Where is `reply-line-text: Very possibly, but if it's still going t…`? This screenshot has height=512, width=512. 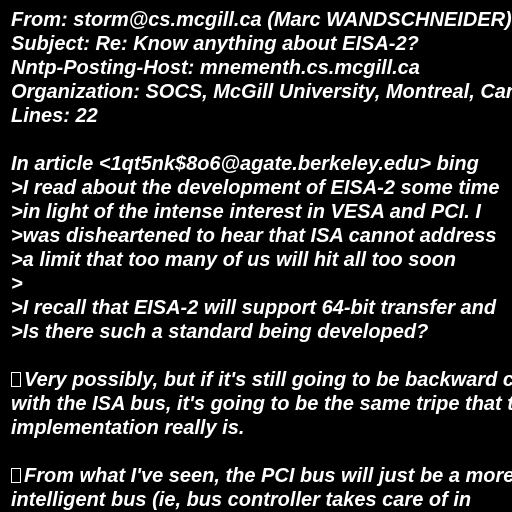 reply-line-text: Very possibly, but if it's still going t… is located at coordinates (268, 380).